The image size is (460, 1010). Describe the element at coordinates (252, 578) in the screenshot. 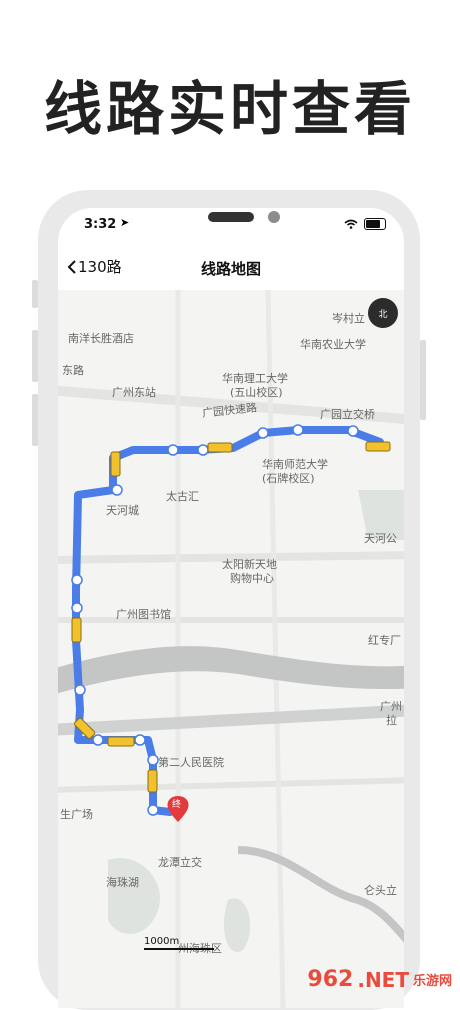

I see `map-label: 购物中心` at that location.